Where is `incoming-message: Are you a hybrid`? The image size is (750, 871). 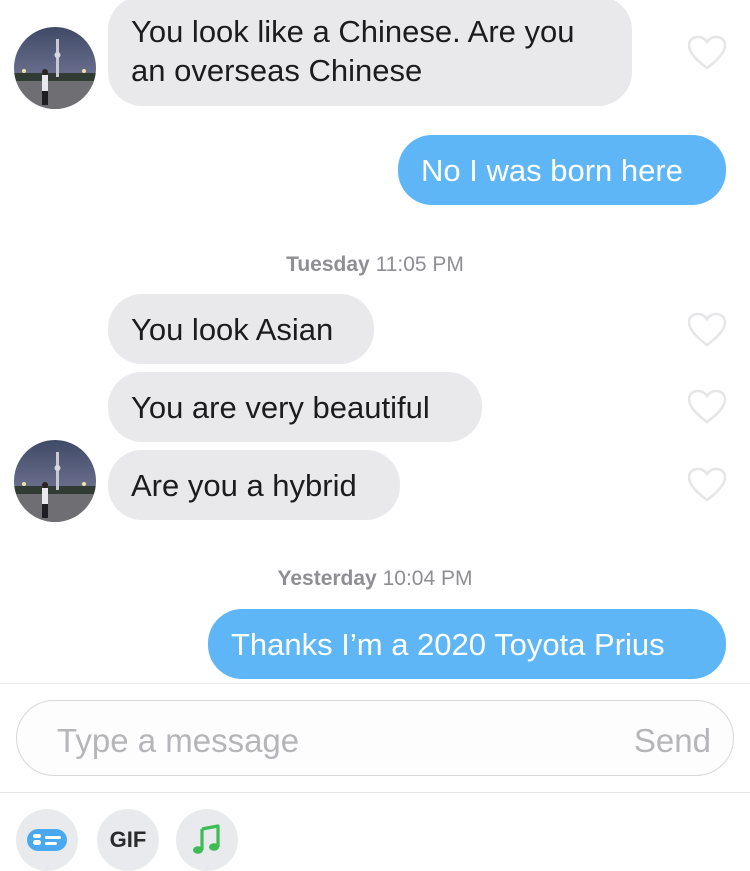
incoming-message: Are you a hybrid is located at coordinates (254, 485).